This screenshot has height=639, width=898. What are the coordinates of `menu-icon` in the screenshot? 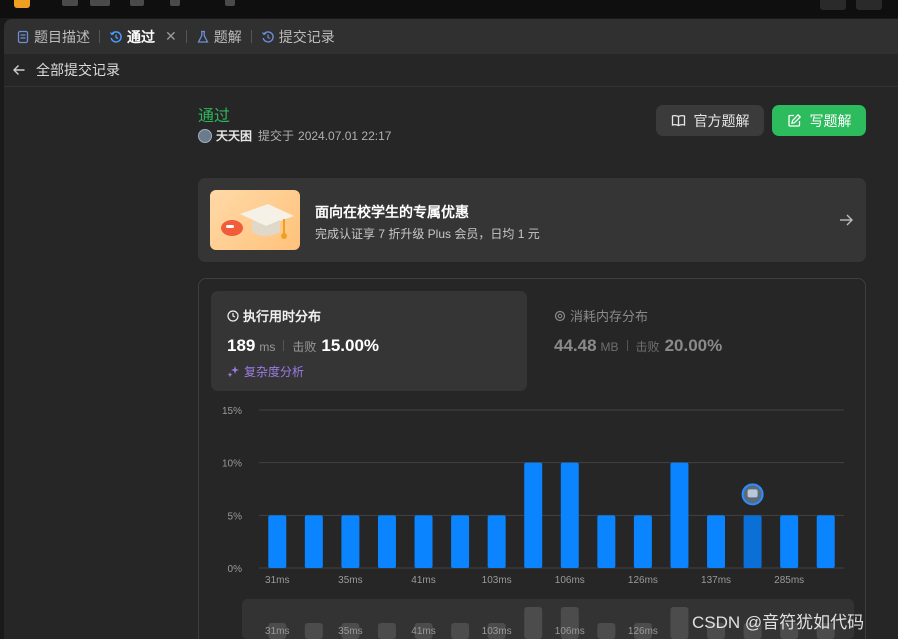 It's located at (70, 3).